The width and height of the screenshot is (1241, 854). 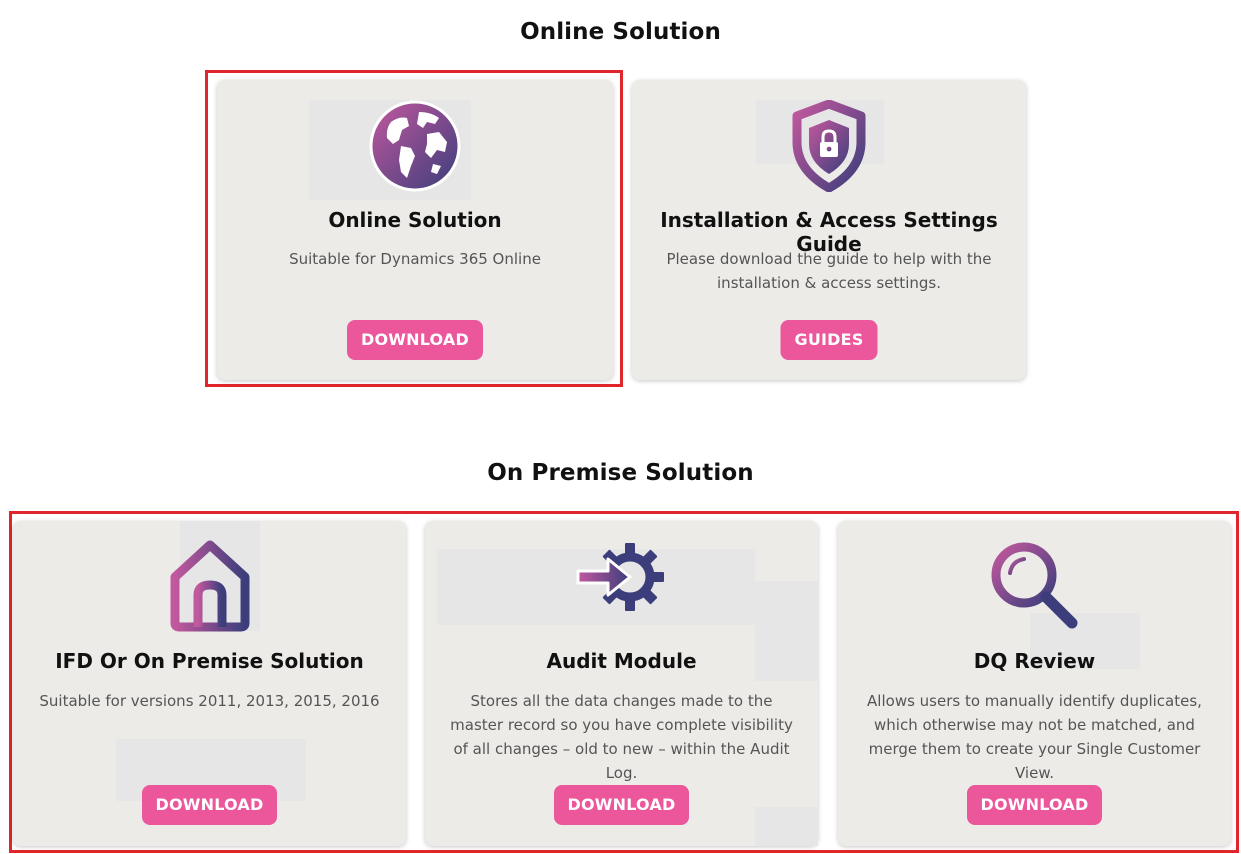 I want to click on section-title-onprem: On Premise Solution, so click(x=620, y=473).